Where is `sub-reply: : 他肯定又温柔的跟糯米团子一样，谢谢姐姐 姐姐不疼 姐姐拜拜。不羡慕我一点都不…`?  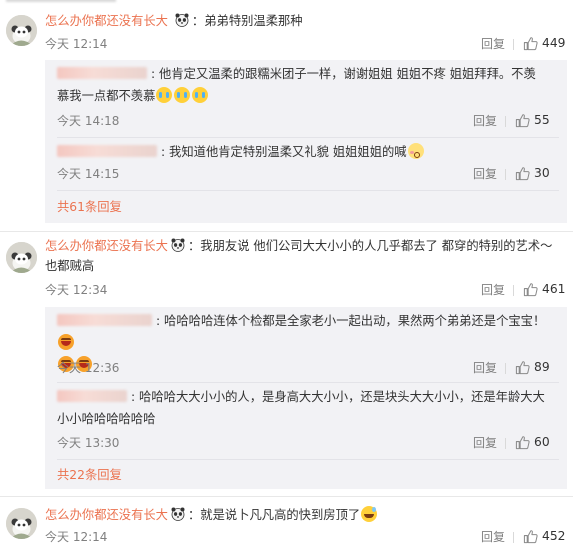 sub-reply: : 他肯定又温柔的跟糯米团子一样，谢谢姐姐 姐姐不疼 姐姐拜拜。不羡慕我一点都不… is located at coordinates (308, 85).